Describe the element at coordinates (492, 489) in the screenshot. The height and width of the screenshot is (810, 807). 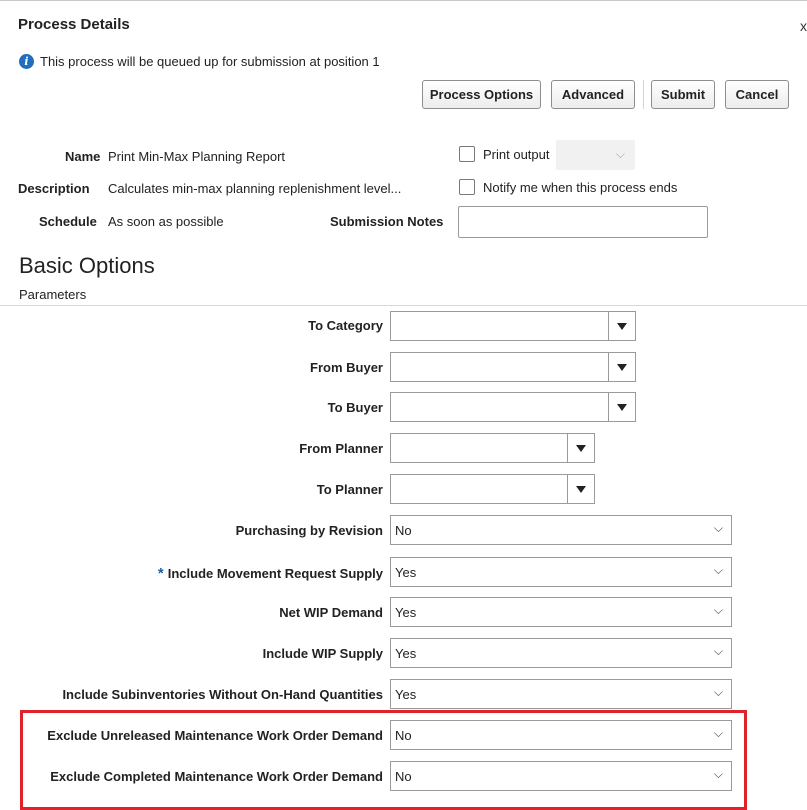
I see `to-planner-combo` at that location.